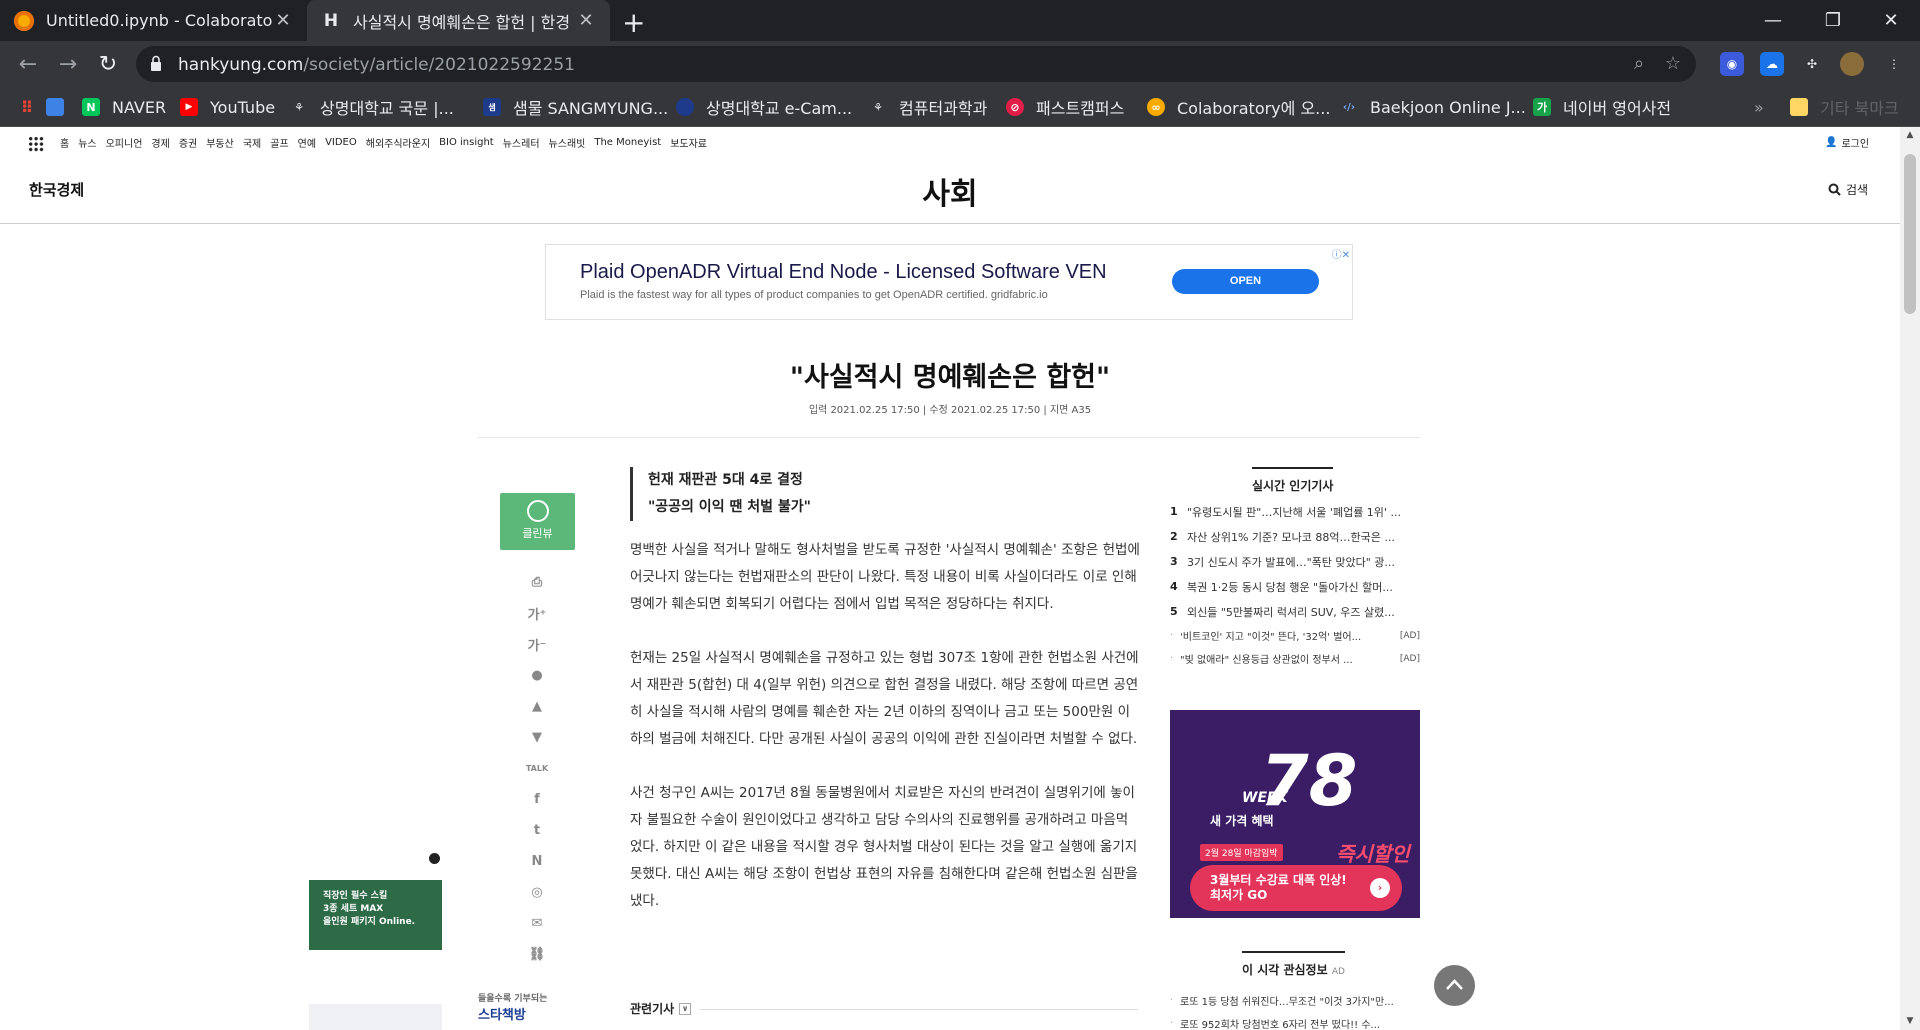 This screenshot has height=1030, width=1920. I want to click on tab-hankyung: H 사실적시 명예훼손은 합헌 | 한경 ✕, so click(458, 20).